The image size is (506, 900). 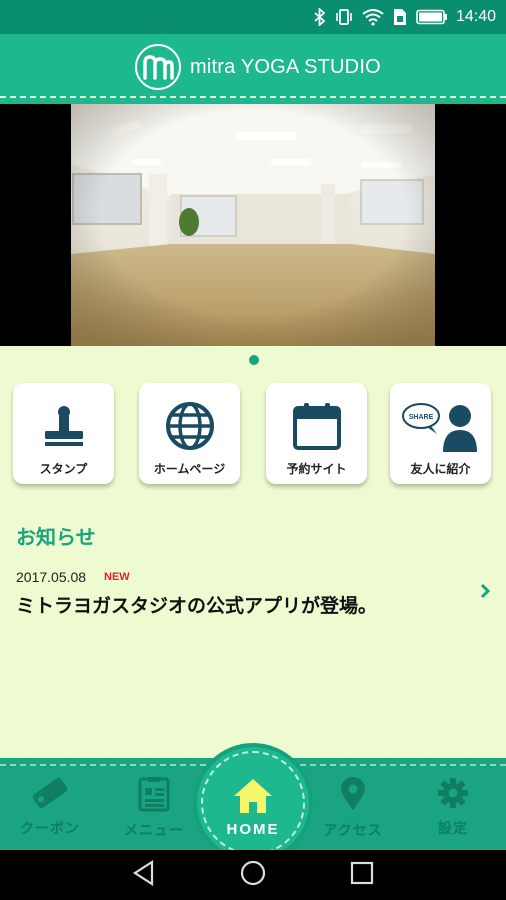 I want to click on tab-label: メニュー, so click(x=154, y=831).